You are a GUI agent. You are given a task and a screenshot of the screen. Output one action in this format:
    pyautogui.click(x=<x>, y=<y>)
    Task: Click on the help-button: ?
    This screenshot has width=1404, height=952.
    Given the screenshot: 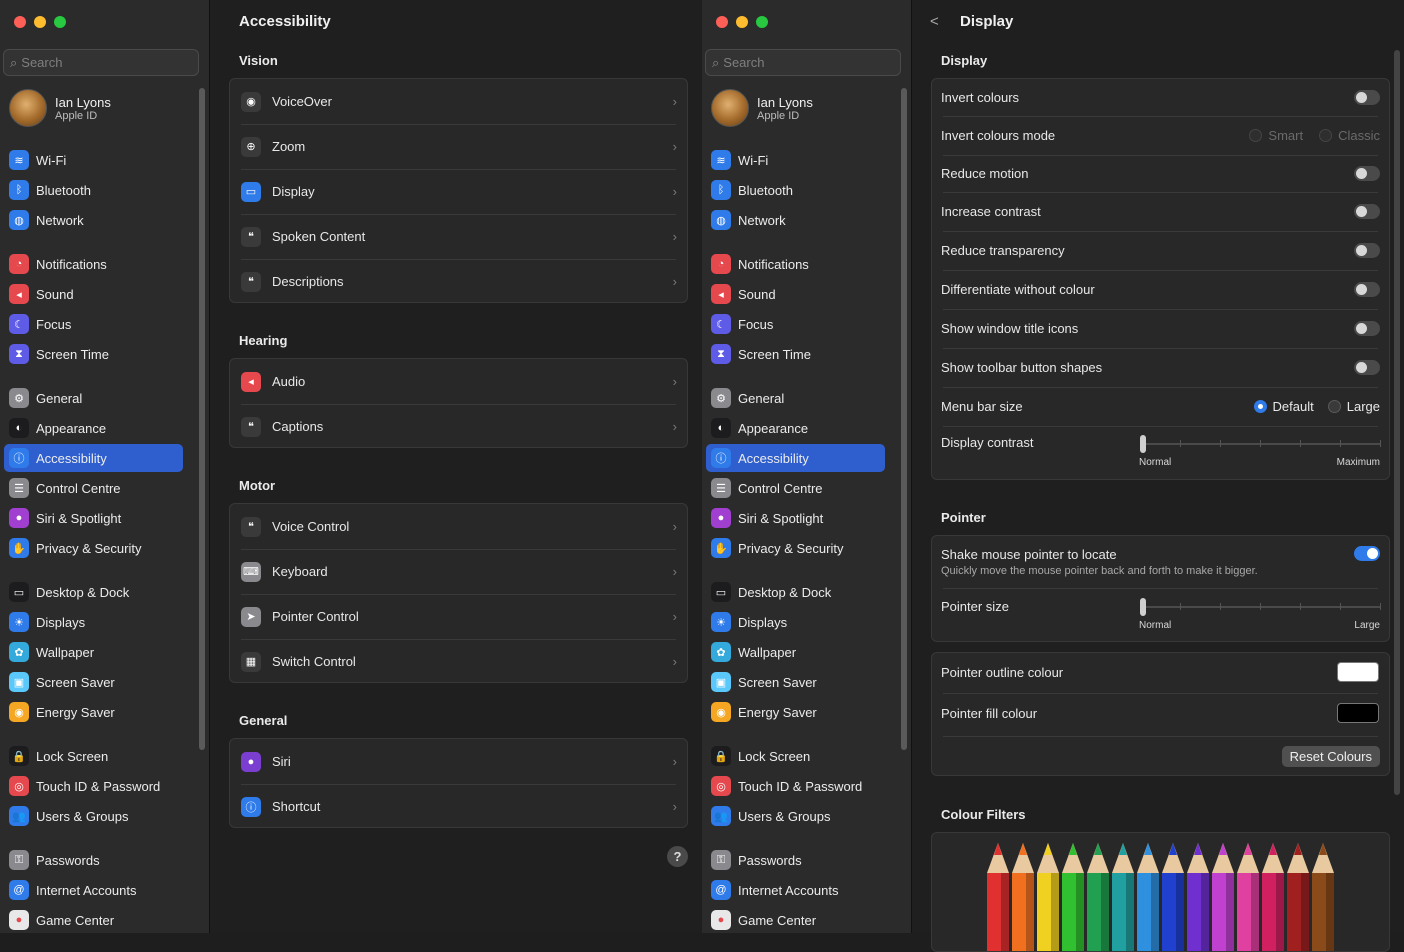 What is the action you would take?
    pyautogui.click(x=677, y=856)
    